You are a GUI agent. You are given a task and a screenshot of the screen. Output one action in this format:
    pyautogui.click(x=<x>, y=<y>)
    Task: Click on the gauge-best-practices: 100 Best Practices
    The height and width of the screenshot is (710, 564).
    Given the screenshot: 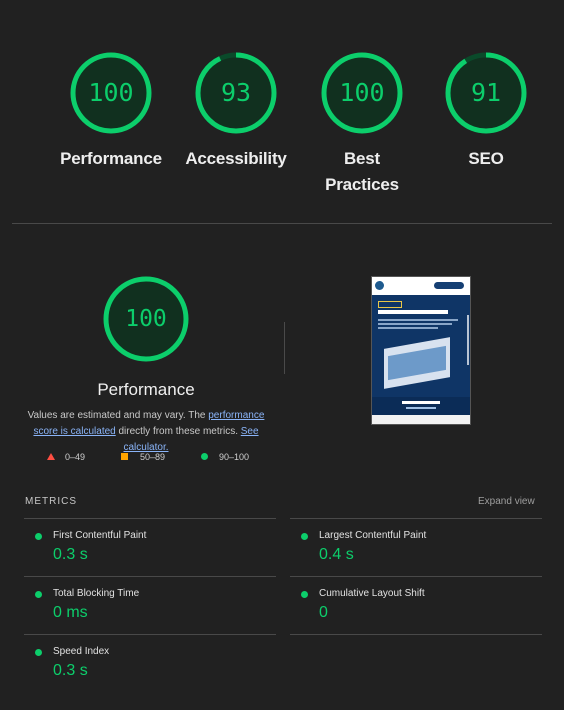 What is the action you would take?
    pyautogui.click(x=362, y=124)
    